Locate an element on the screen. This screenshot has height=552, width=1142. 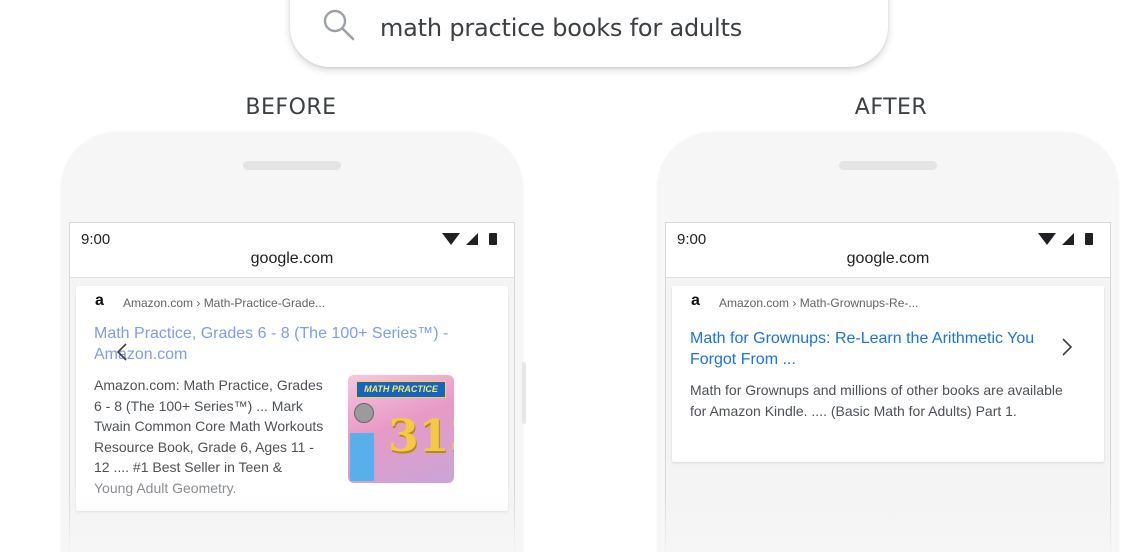
search-bar: math practice books for adults is located at coordinates (589, 33).